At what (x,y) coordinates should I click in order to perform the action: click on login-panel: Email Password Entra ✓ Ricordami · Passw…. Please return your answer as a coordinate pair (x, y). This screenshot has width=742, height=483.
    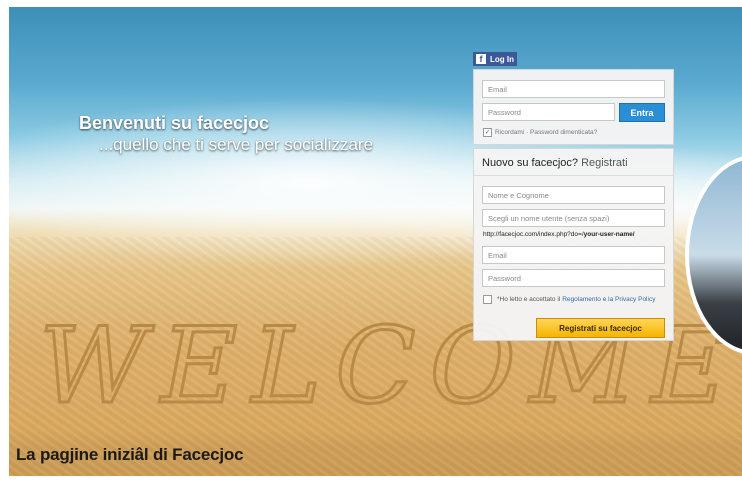
    Looking at the image, I should click on (573, 107).